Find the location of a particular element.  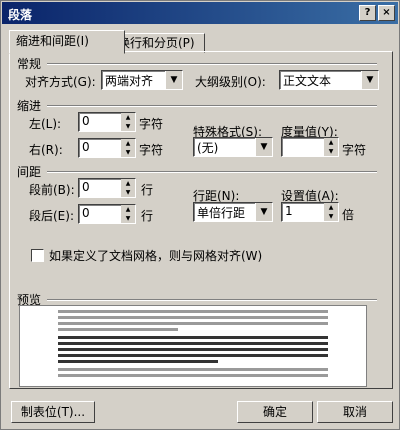

left-indent-spinner: 0 ▲ ▼ is located at coordinates (107, 122).